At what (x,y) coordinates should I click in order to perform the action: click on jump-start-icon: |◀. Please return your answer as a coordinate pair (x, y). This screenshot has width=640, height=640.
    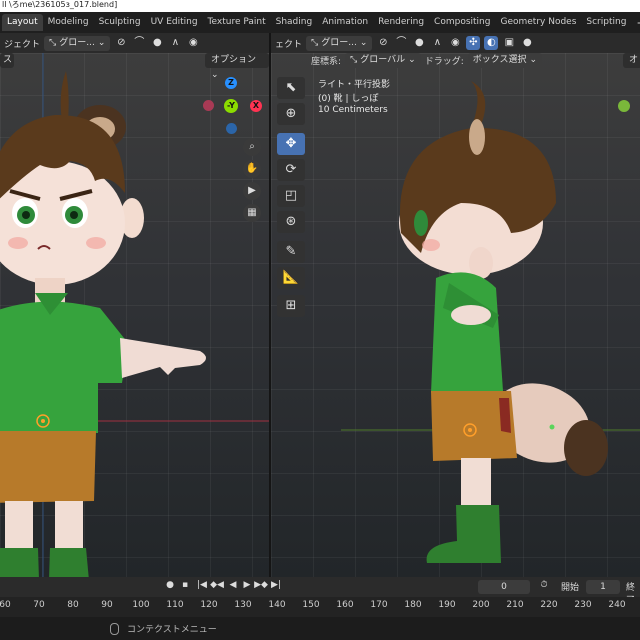
    Looking at the image, I should click on (202, 585).